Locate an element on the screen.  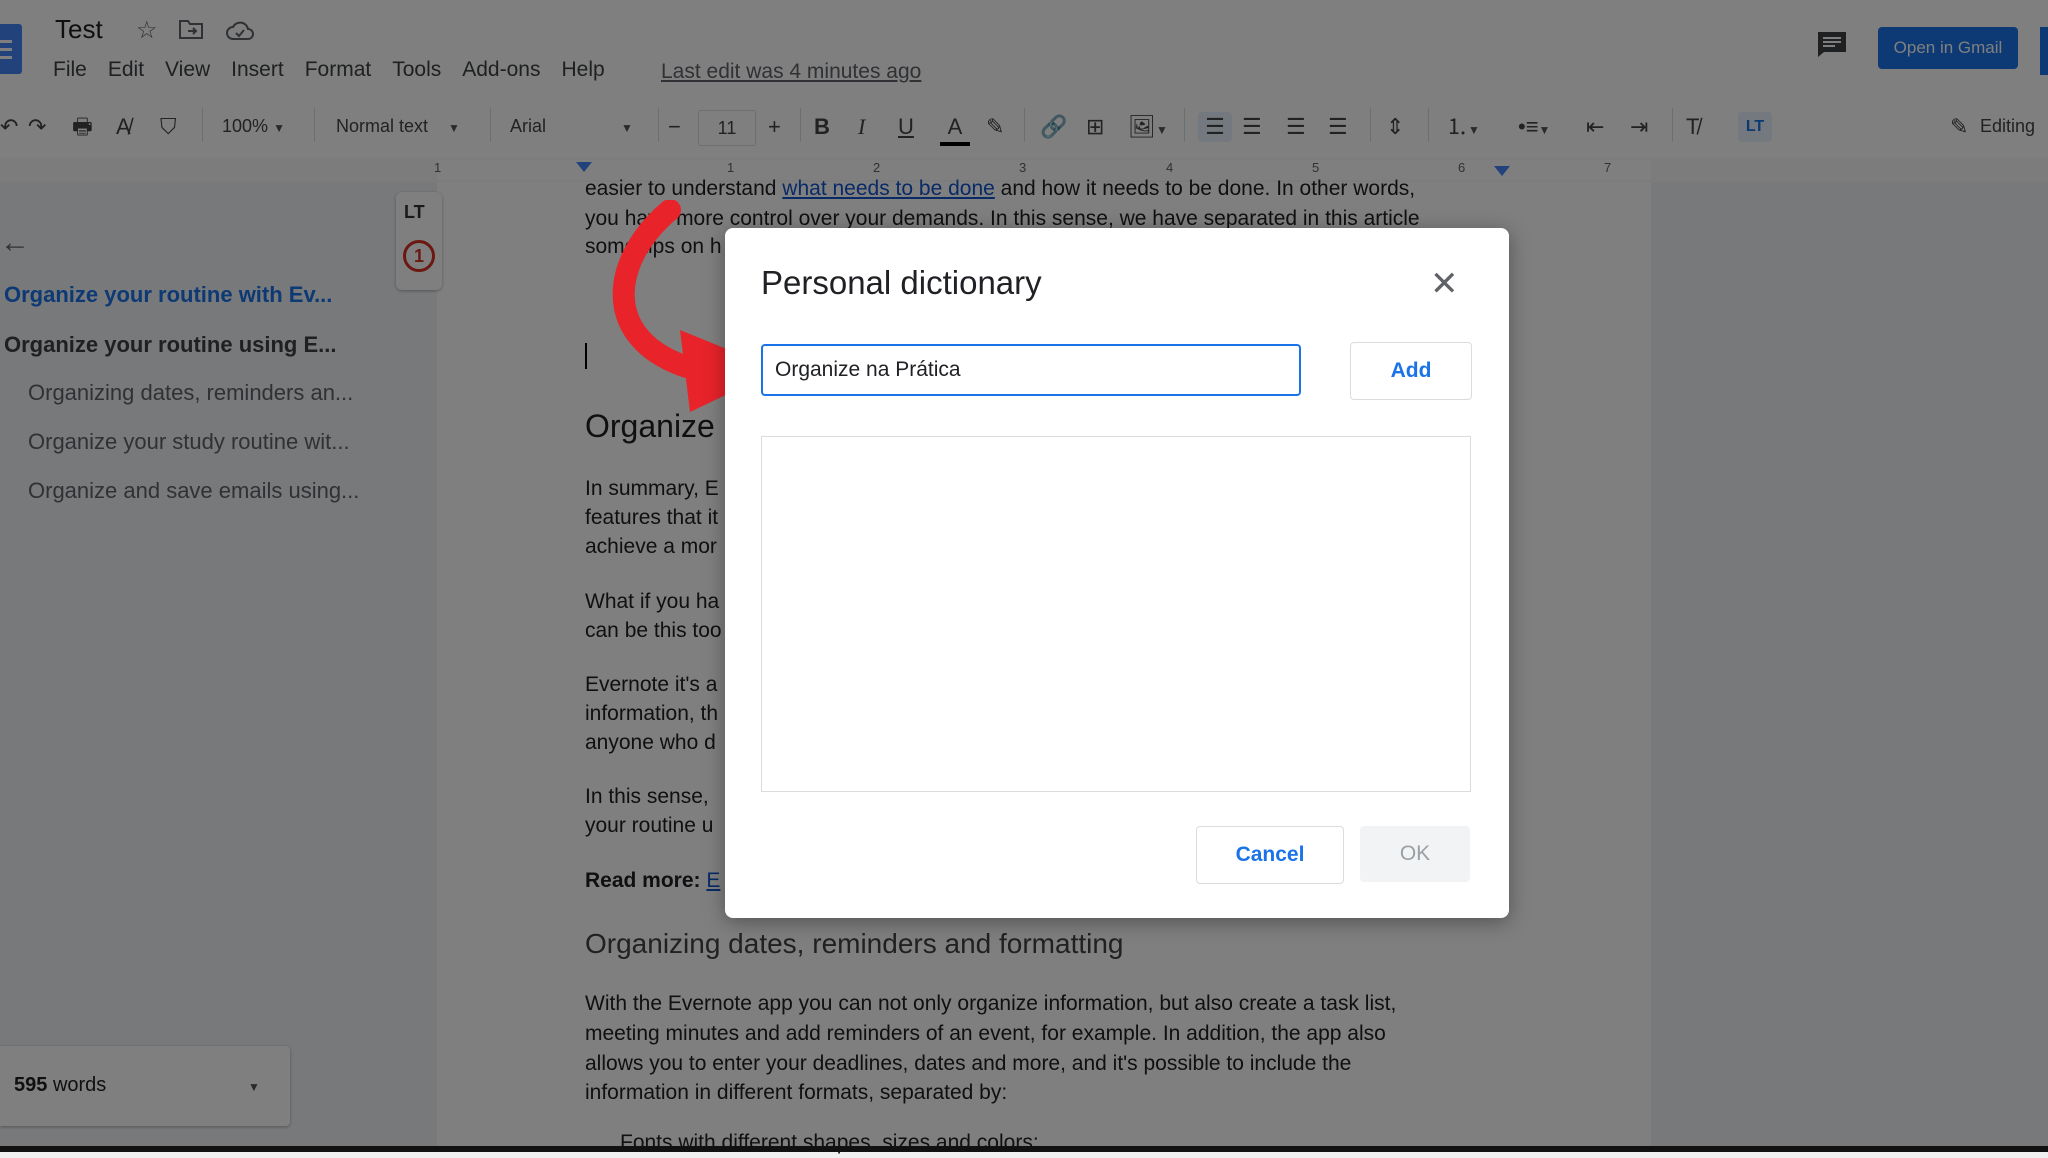
cancel-button: Cancel is located at coordinates (1270, 855).